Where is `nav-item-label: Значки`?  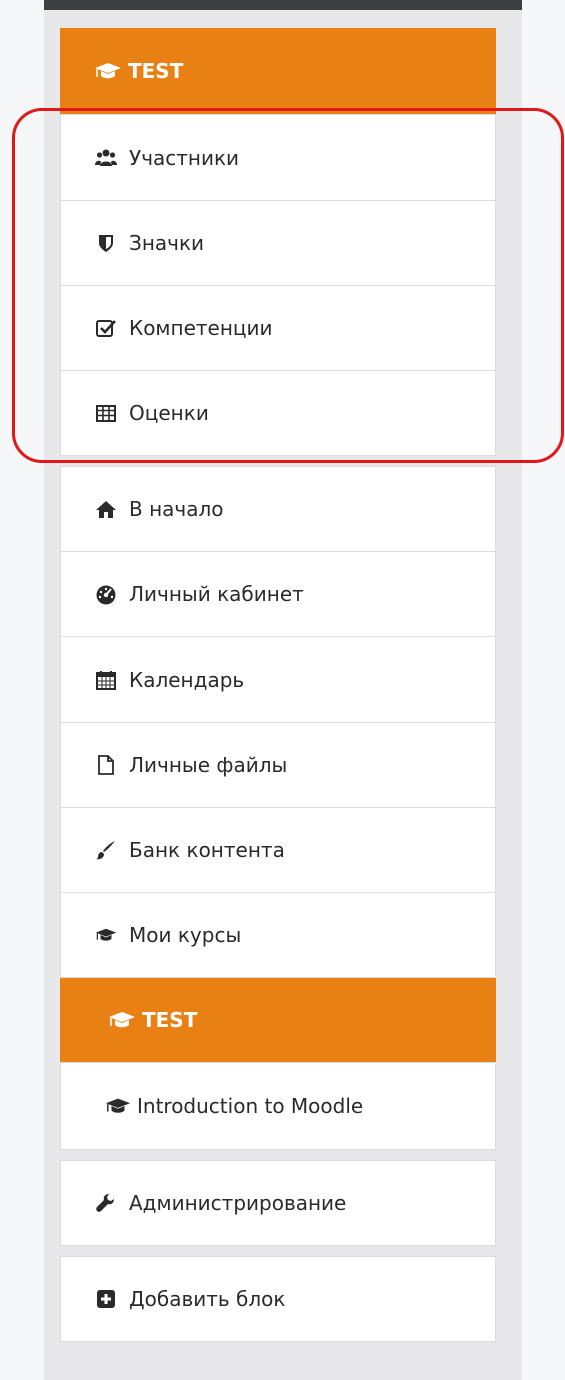
nav-item-label: Значки is located at coordinates (167, 243).